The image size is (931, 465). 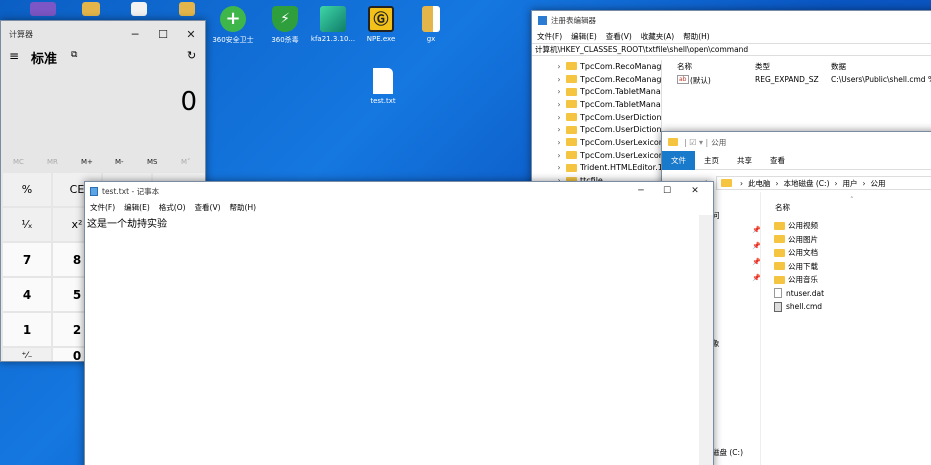 What do you see at coordinates (573, 20) in the screenshot?
I see `registry-title: 注册表编辑器` at bounding box center [573, 20].